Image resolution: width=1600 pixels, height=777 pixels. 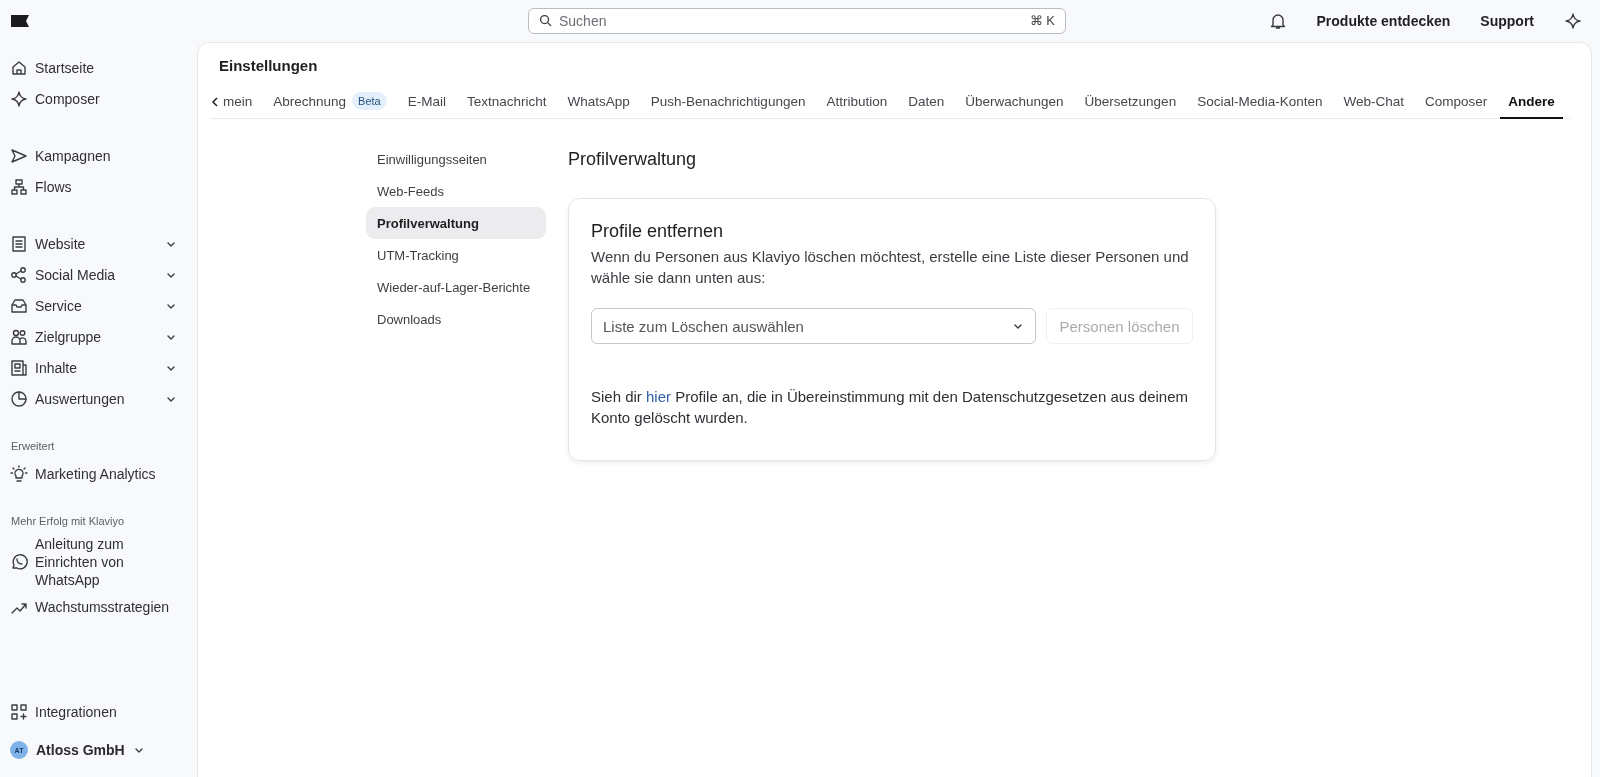 What do you see at coordinates (19, 336) in the screenshot?
I see `people-icon` at bounding box center [19, 336].